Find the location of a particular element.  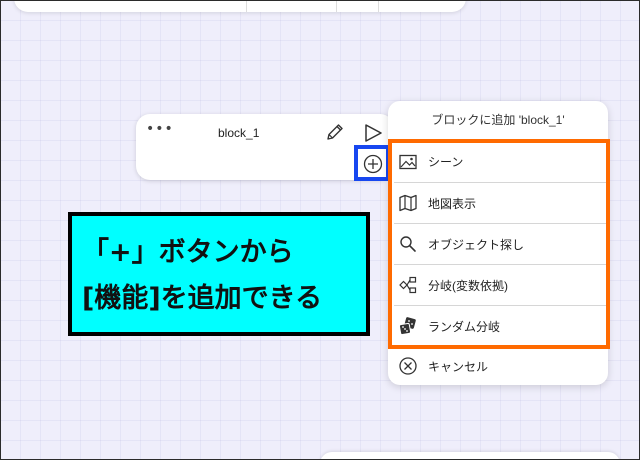

close-circle-icon is located at coordinates (408, 366).